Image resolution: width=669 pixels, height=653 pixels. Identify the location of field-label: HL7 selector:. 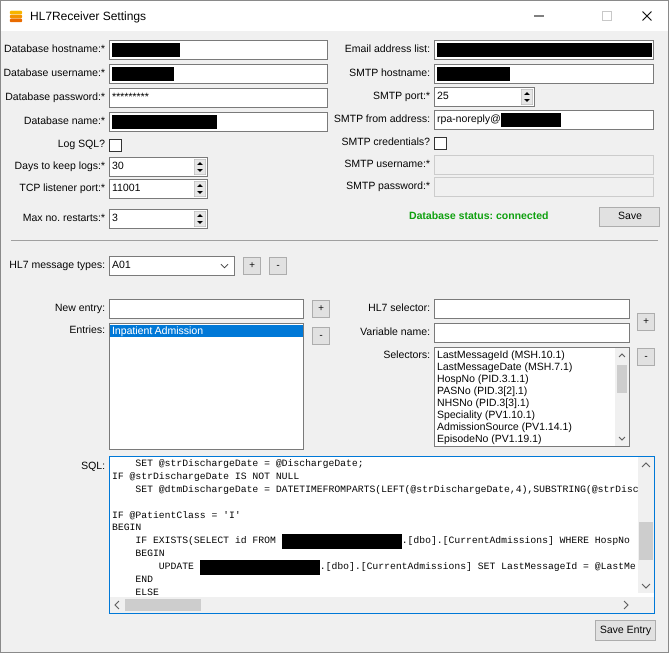
(399, 308).